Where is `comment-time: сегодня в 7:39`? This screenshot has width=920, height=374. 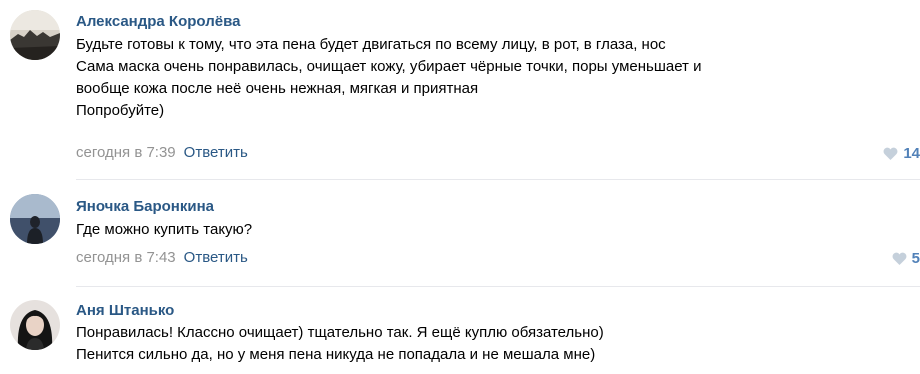 comment-time: сегодня в 7:39 is located at coordinates (126, 152).